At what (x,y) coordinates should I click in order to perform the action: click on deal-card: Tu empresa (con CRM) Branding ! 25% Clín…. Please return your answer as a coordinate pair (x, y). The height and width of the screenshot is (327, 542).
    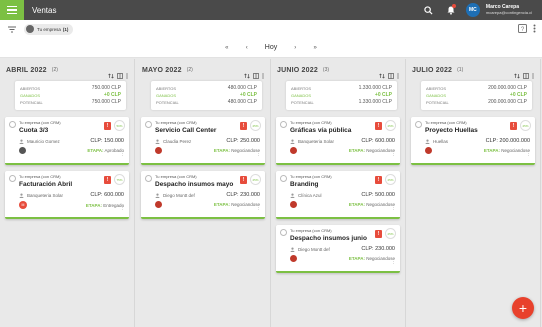
    Looking at the image, I should click on (338, 195).